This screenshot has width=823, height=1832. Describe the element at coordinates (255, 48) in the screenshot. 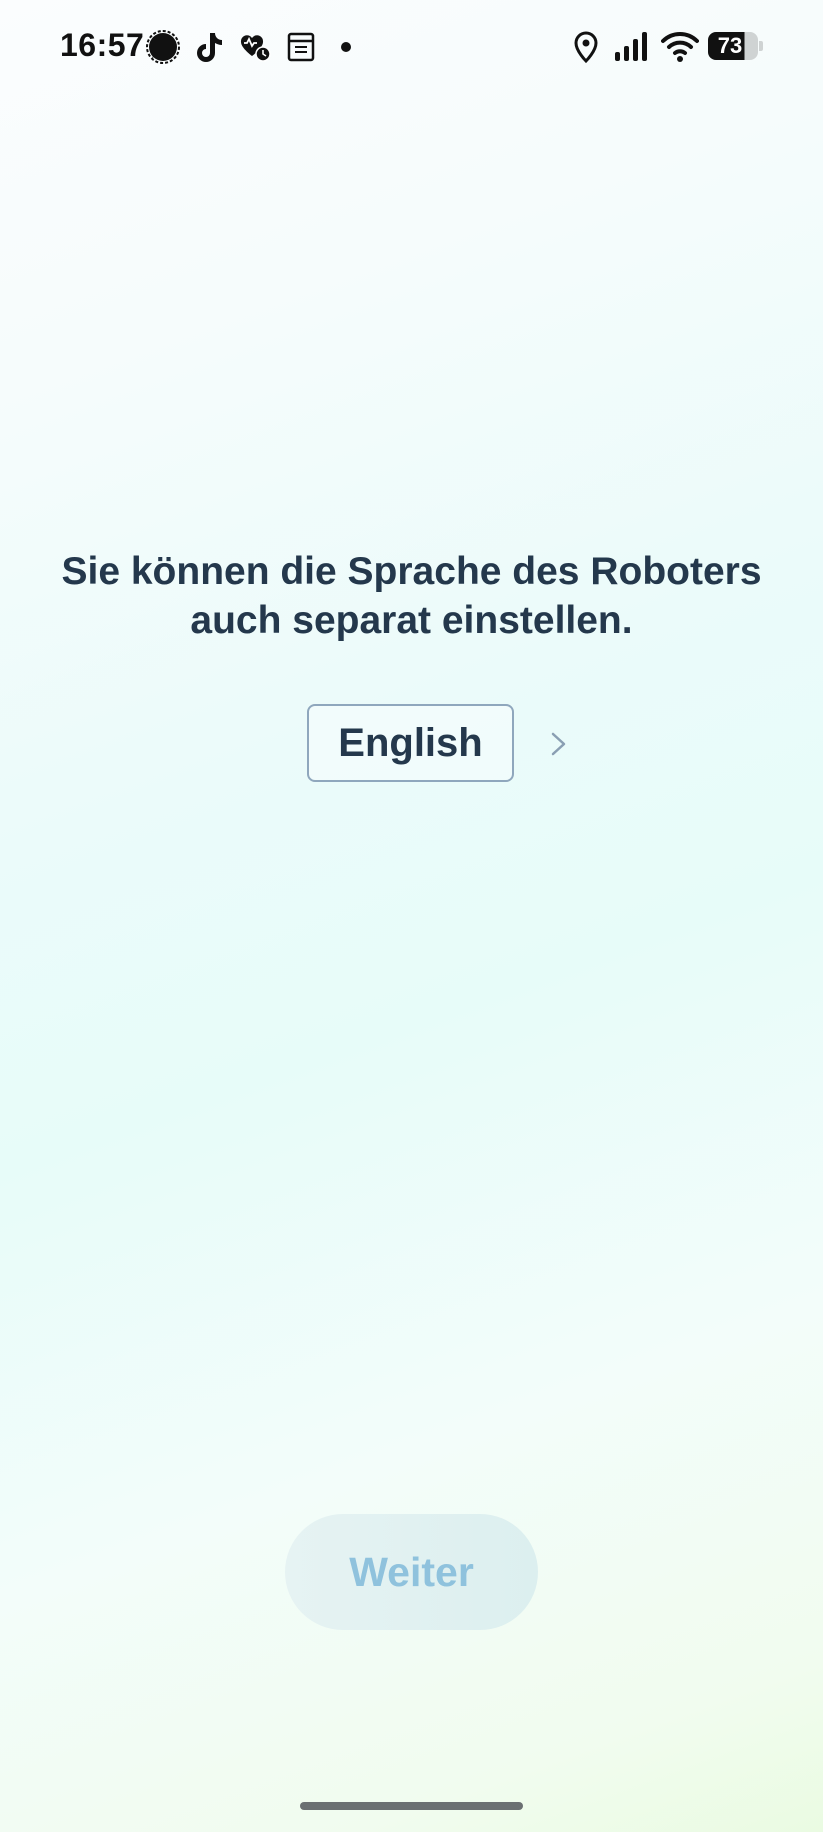

I see `health-app-icon` at that location.